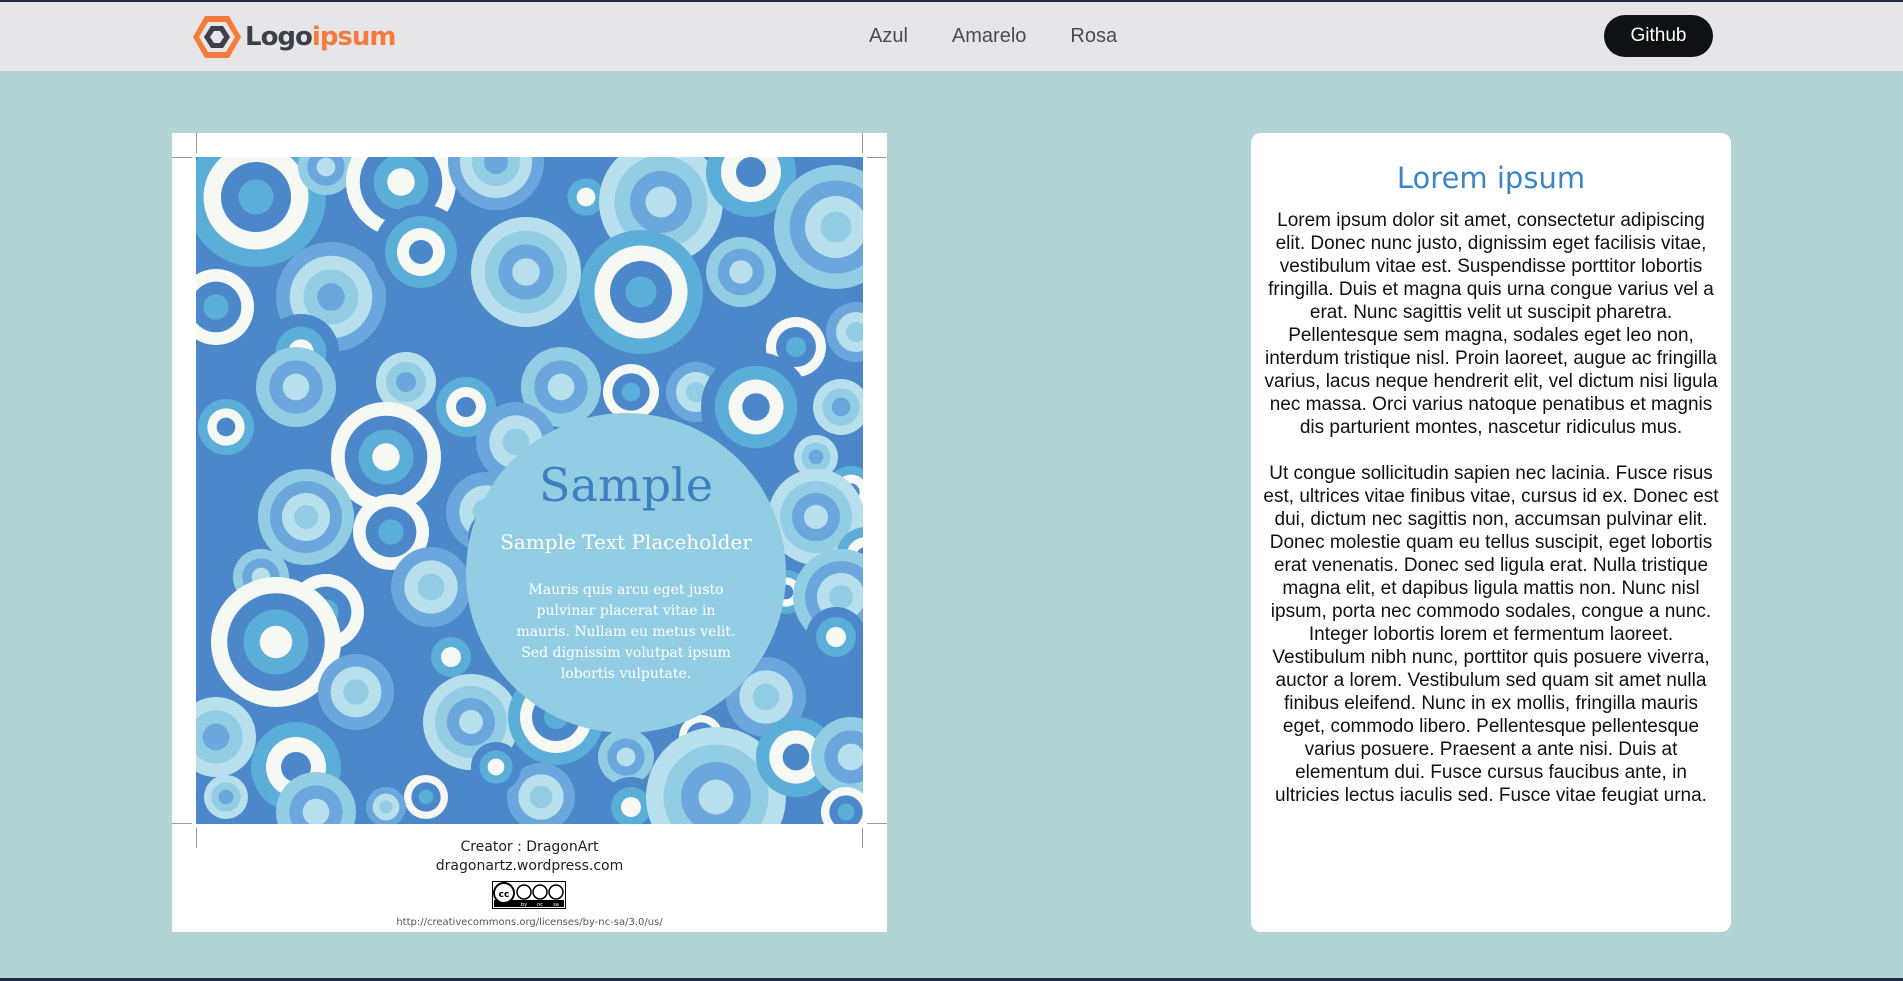 This screenshot has height=981, width=1903. What do you see at coordinates (524, 905) in the screenshot?
I see `badge-label-by: by` at bounding box center [524, 905].